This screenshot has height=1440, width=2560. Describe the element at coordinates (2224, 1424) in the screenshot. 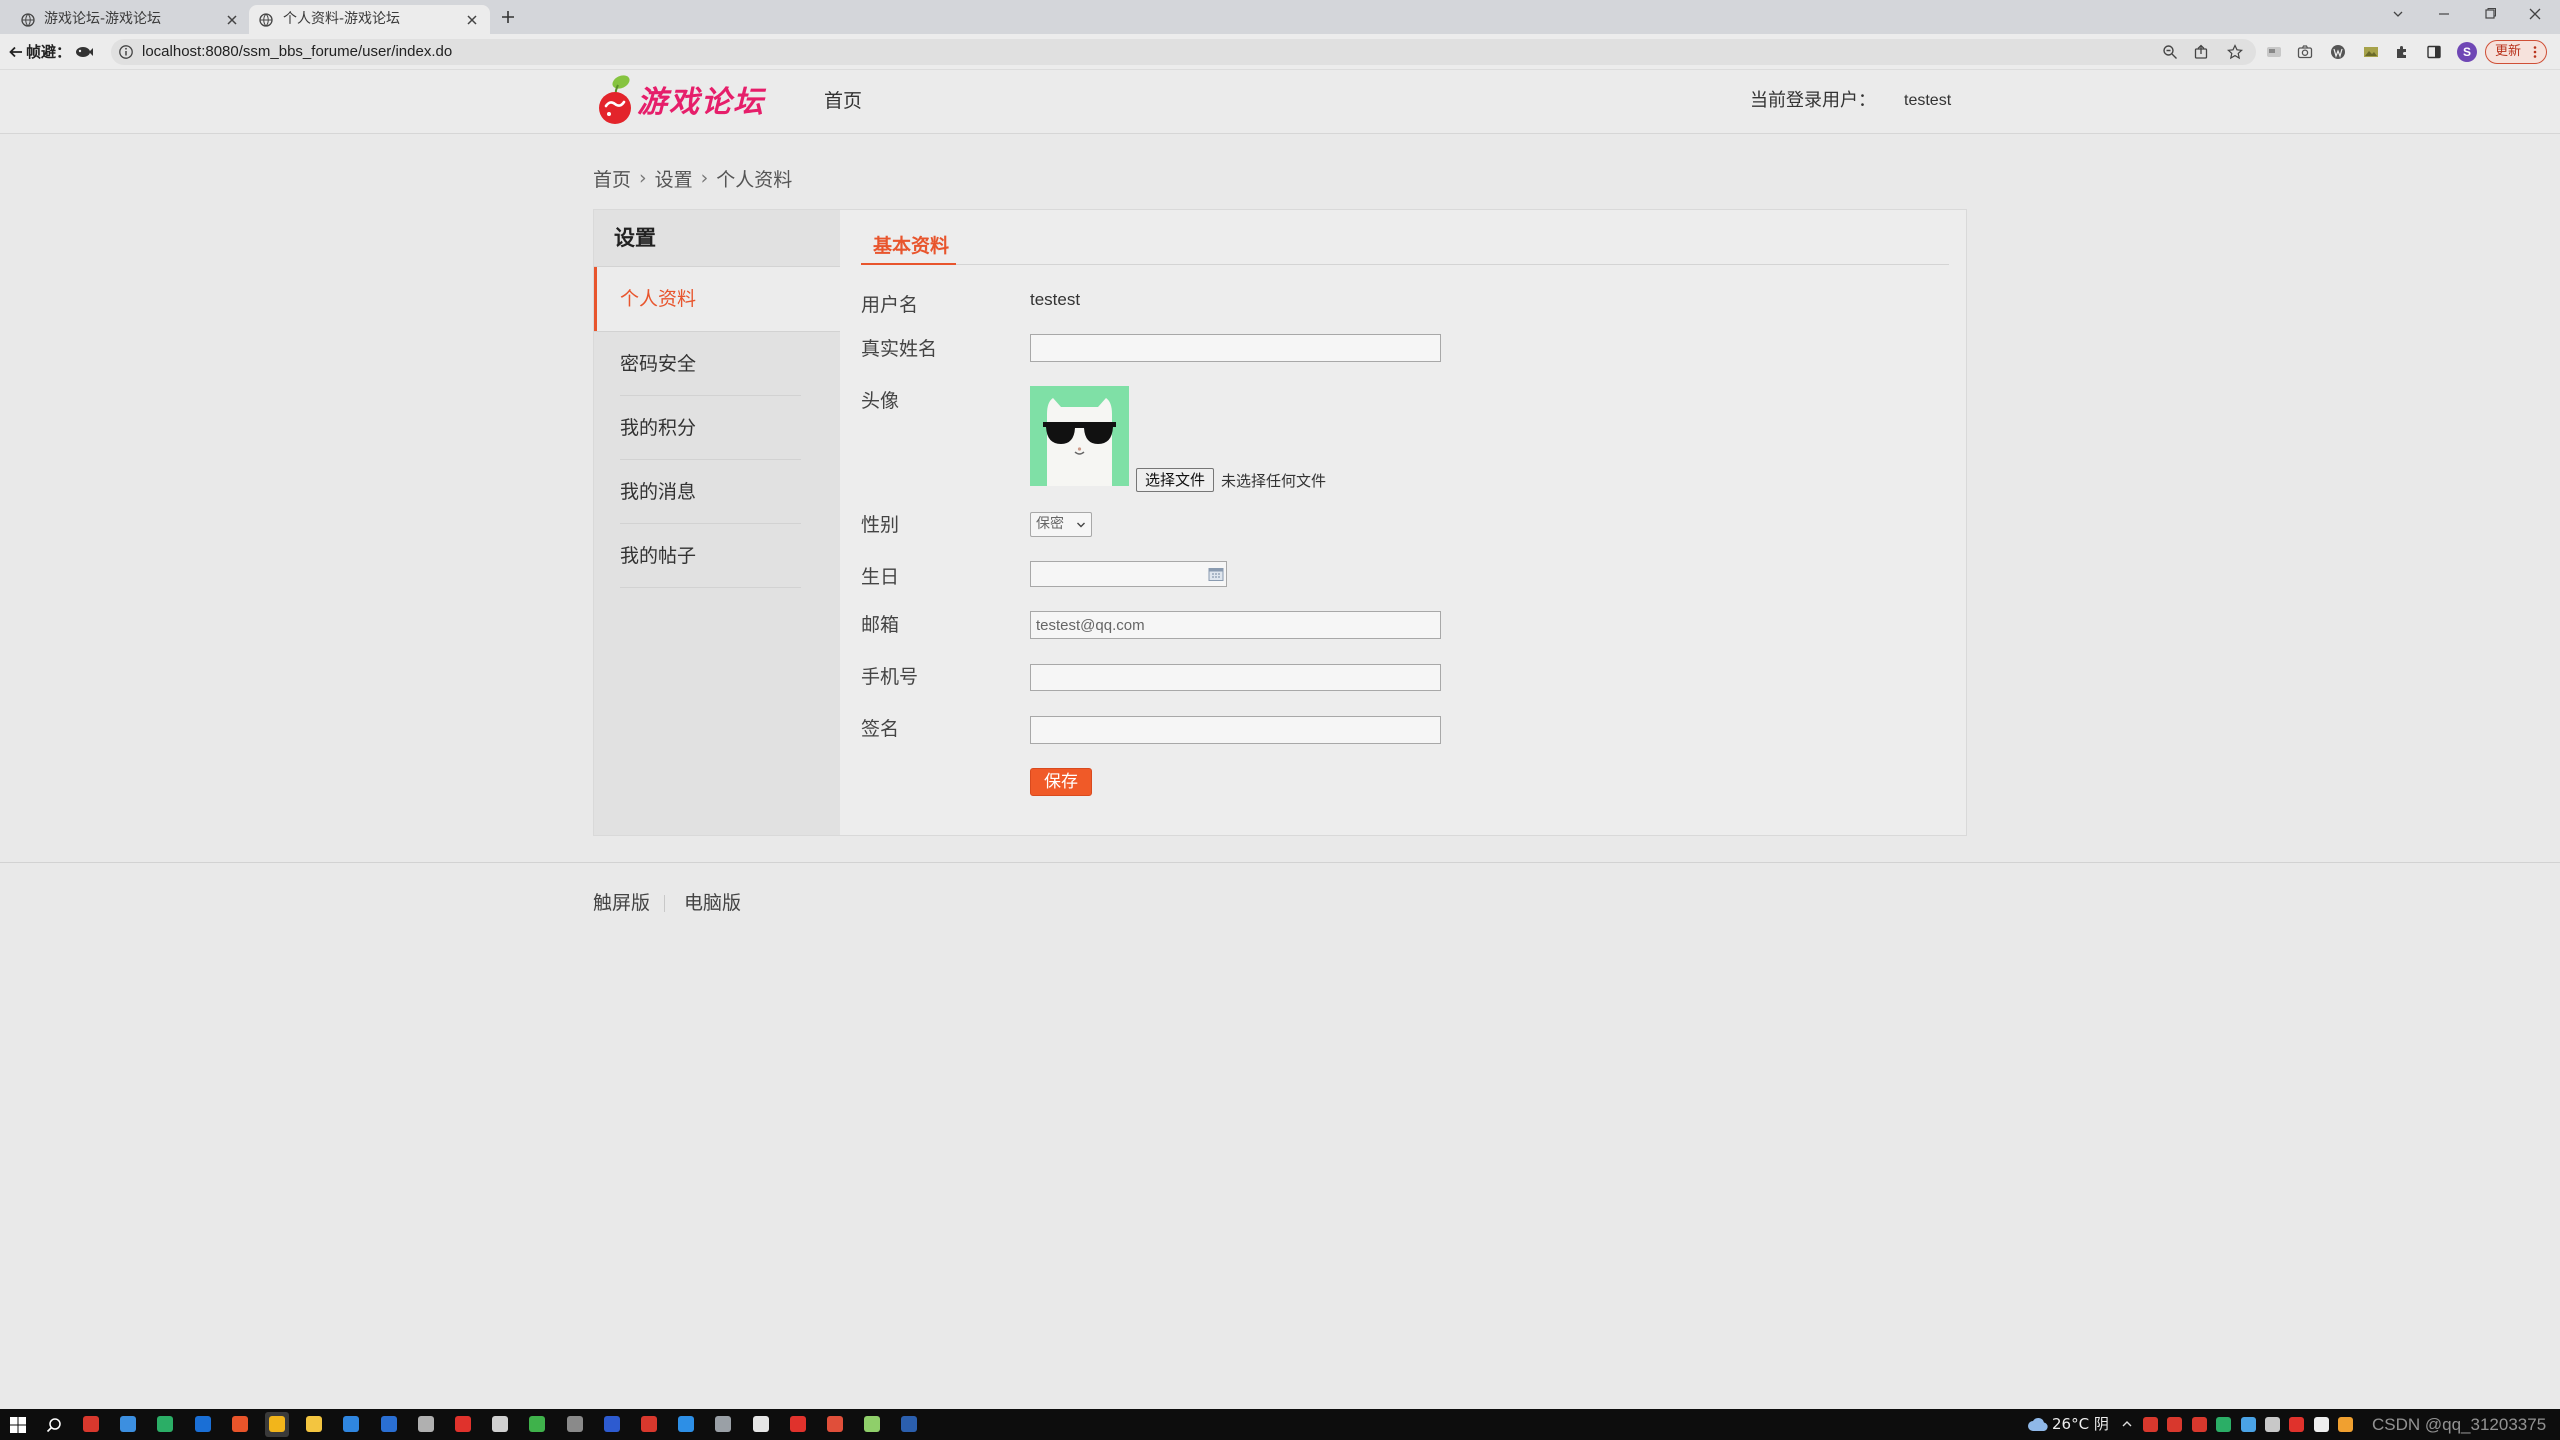

I see `wechat-tray-icon` at that location.